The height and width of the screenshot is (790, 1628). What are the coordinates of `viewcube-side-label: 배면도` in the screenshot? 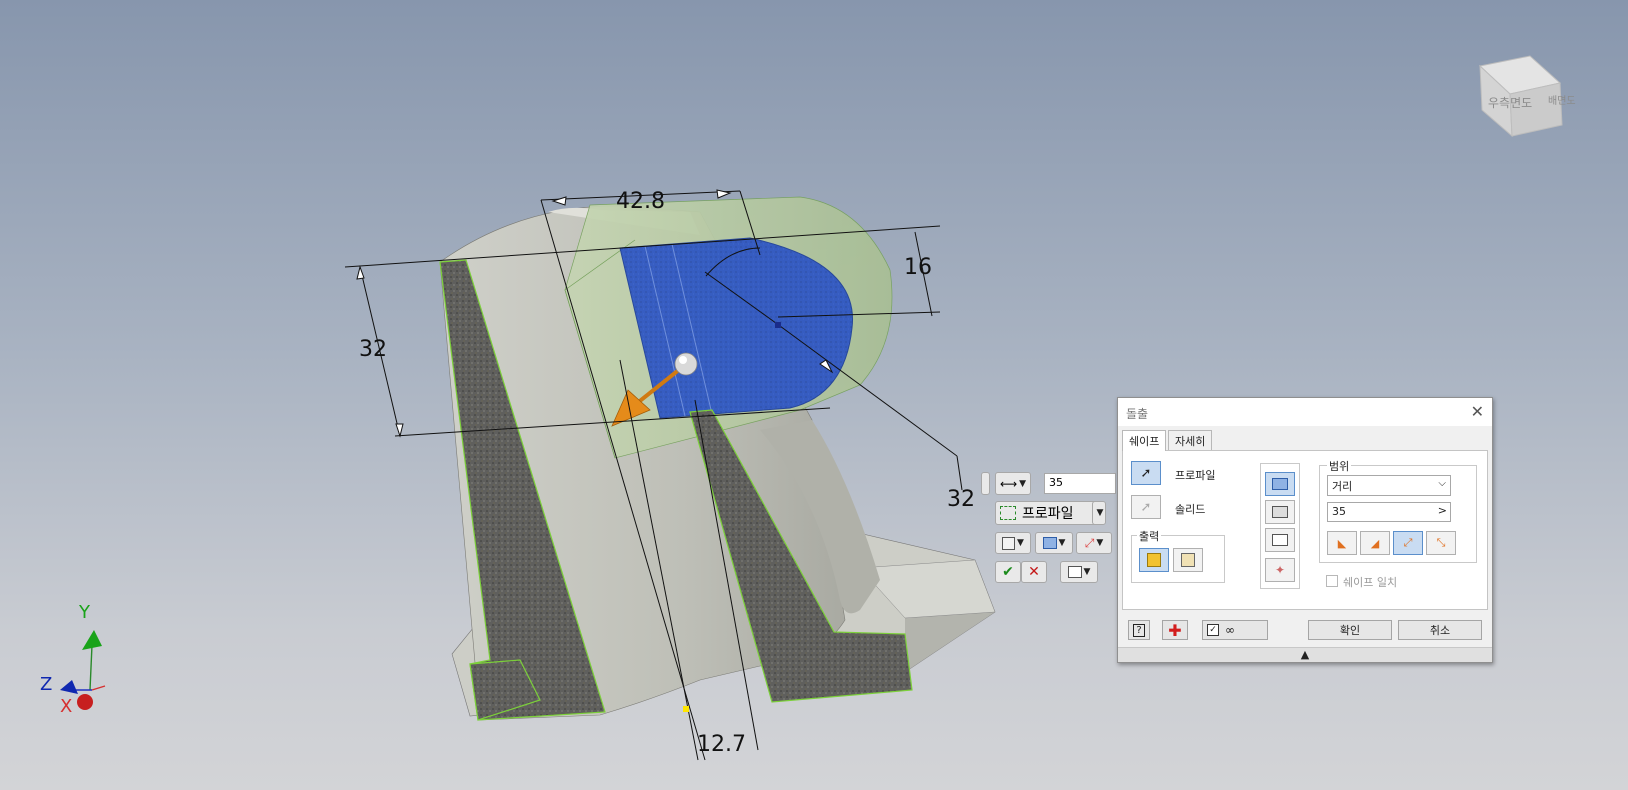 It's located at (1562, 99).